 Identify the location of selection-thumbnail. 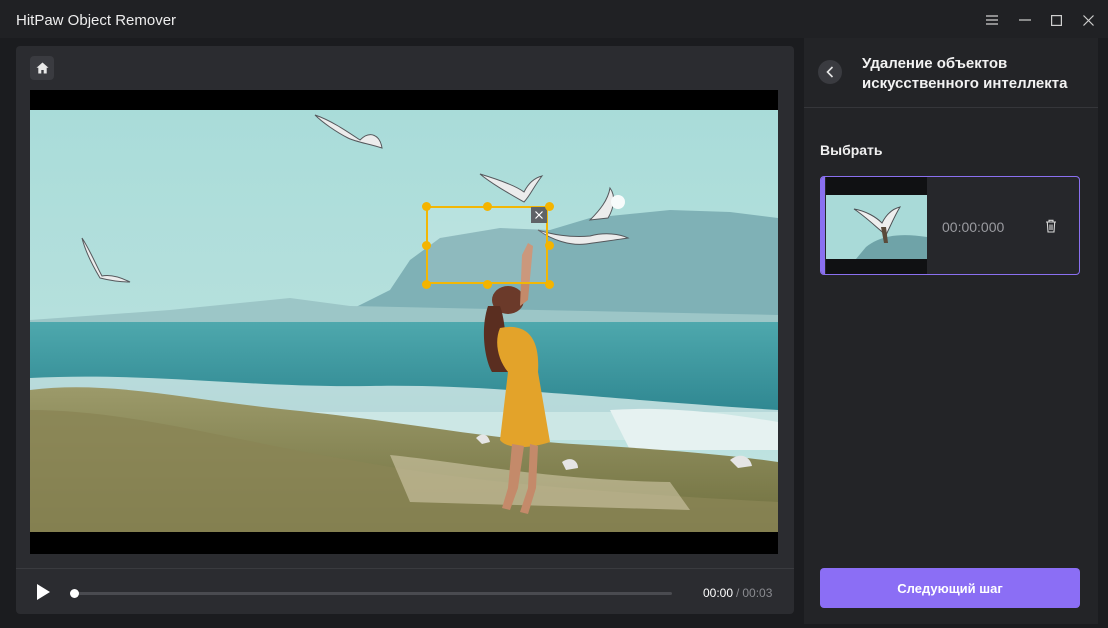
(876, 225).